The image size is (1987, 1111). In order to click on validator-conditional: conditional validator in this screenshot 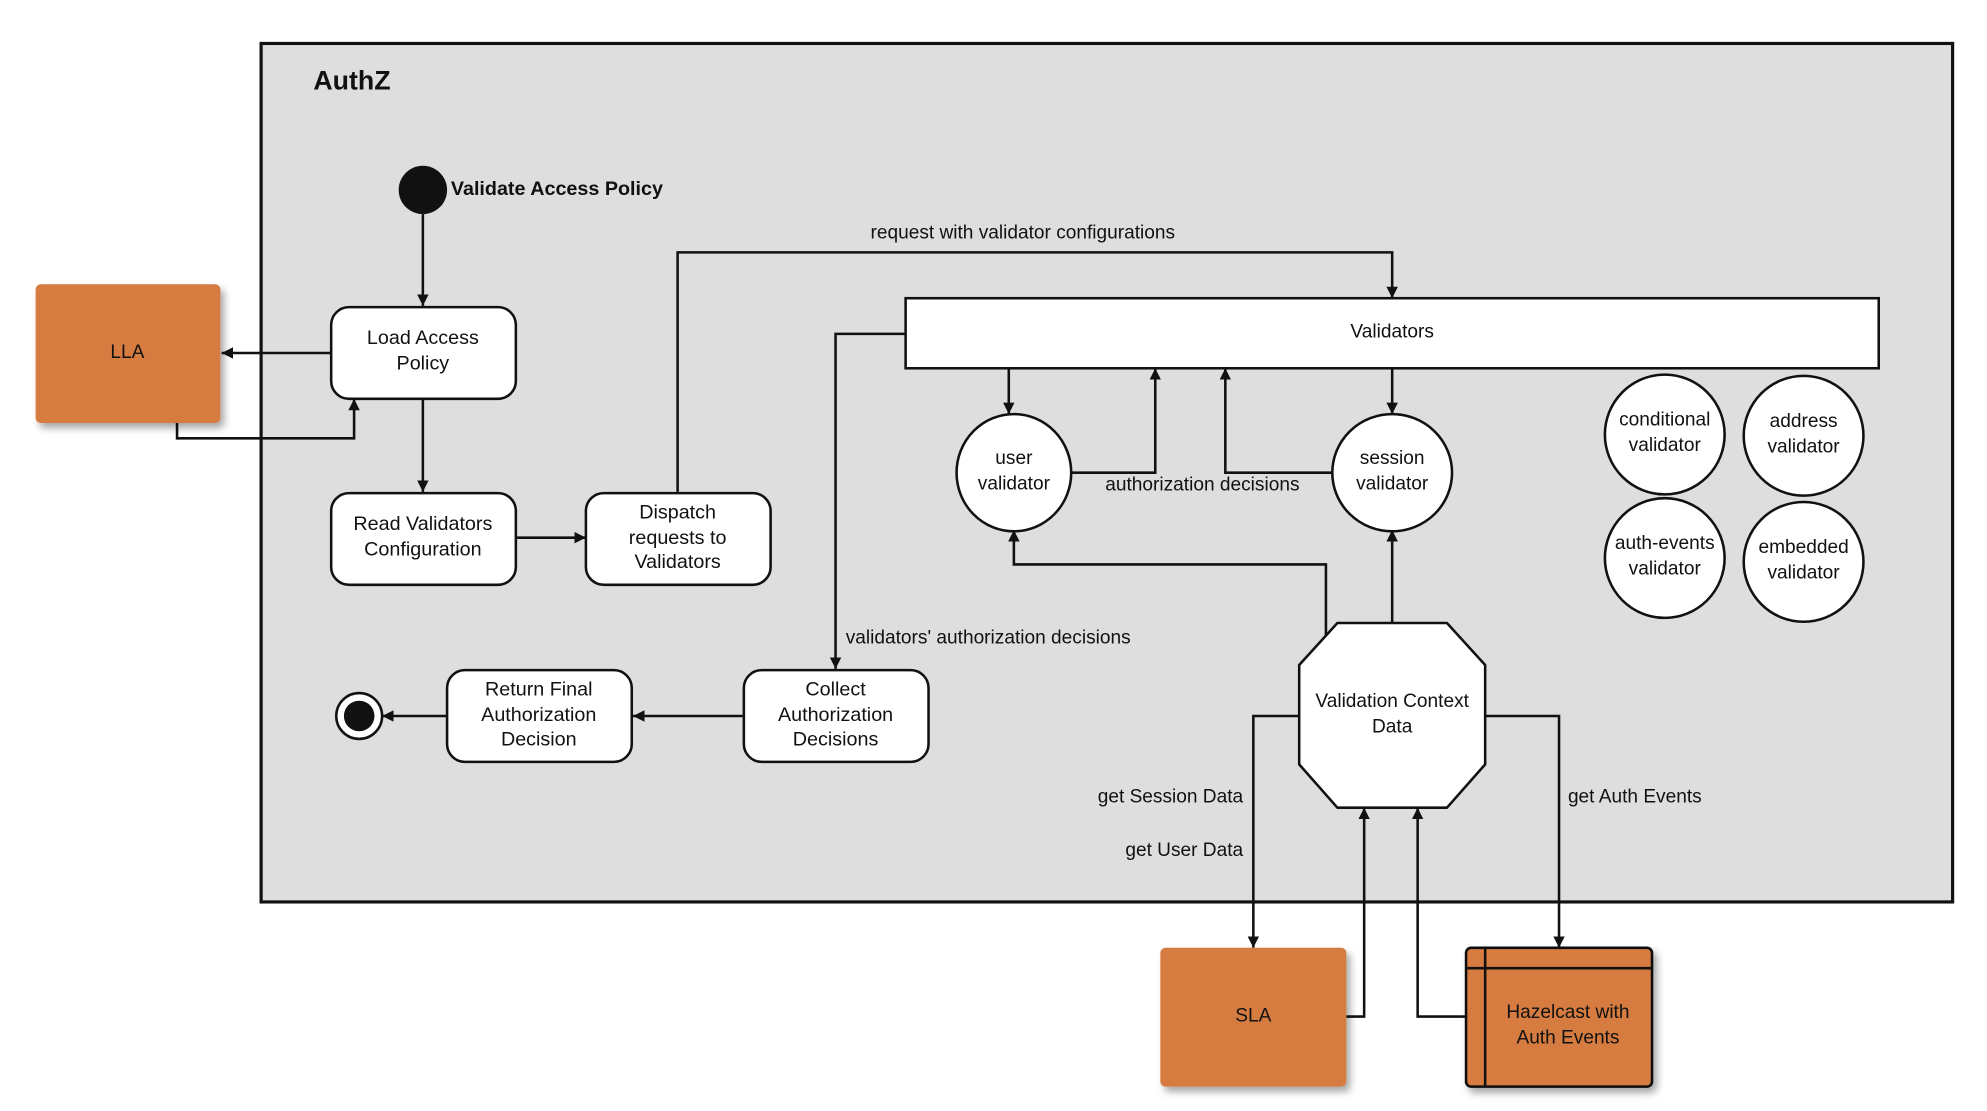, I will do `click(1664, 434)`.